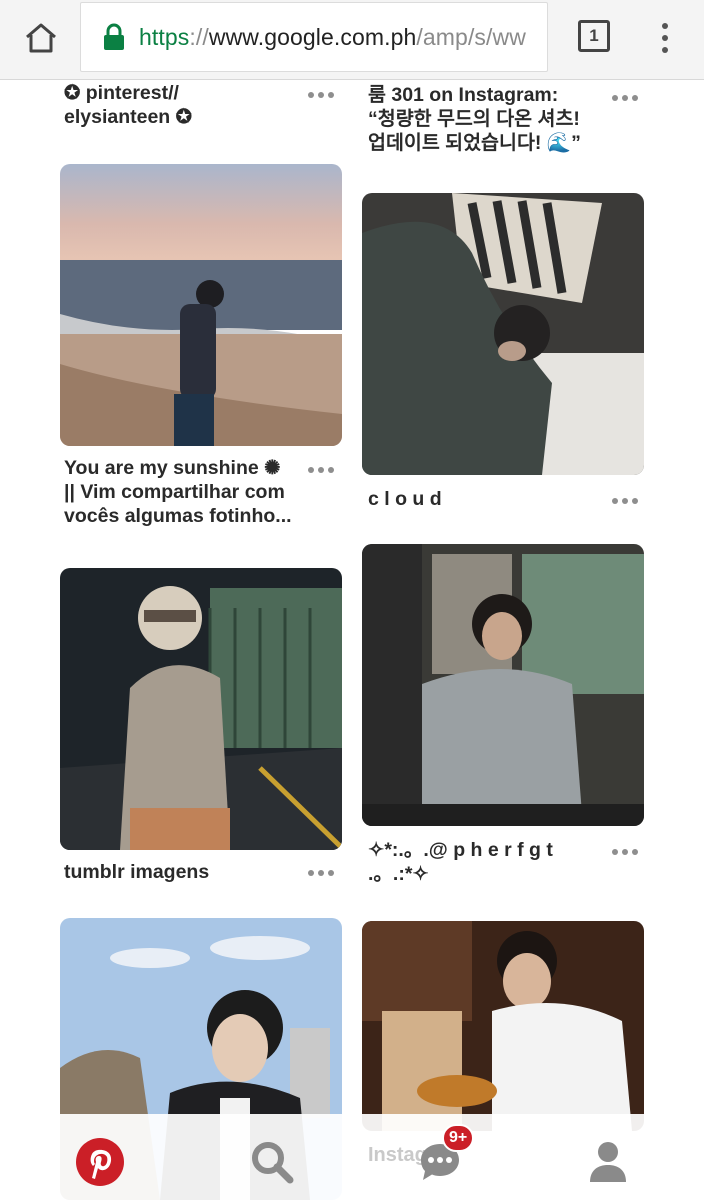 This screenshot has height=1200, width=704. What do you see at coordinates (463, 95) in the screenshot?
I see `pin-title-line: 룸 301 on Instagram:` at bounding box center [463, 95].